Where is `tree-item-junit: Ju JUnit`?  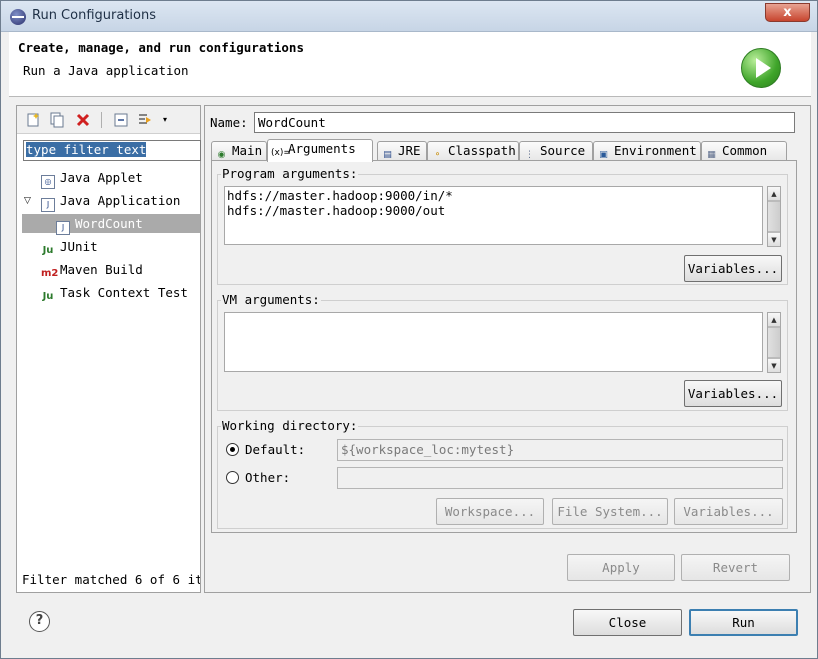
tree-item-junit: Ju JUnit is located at coordinates (69, 246).